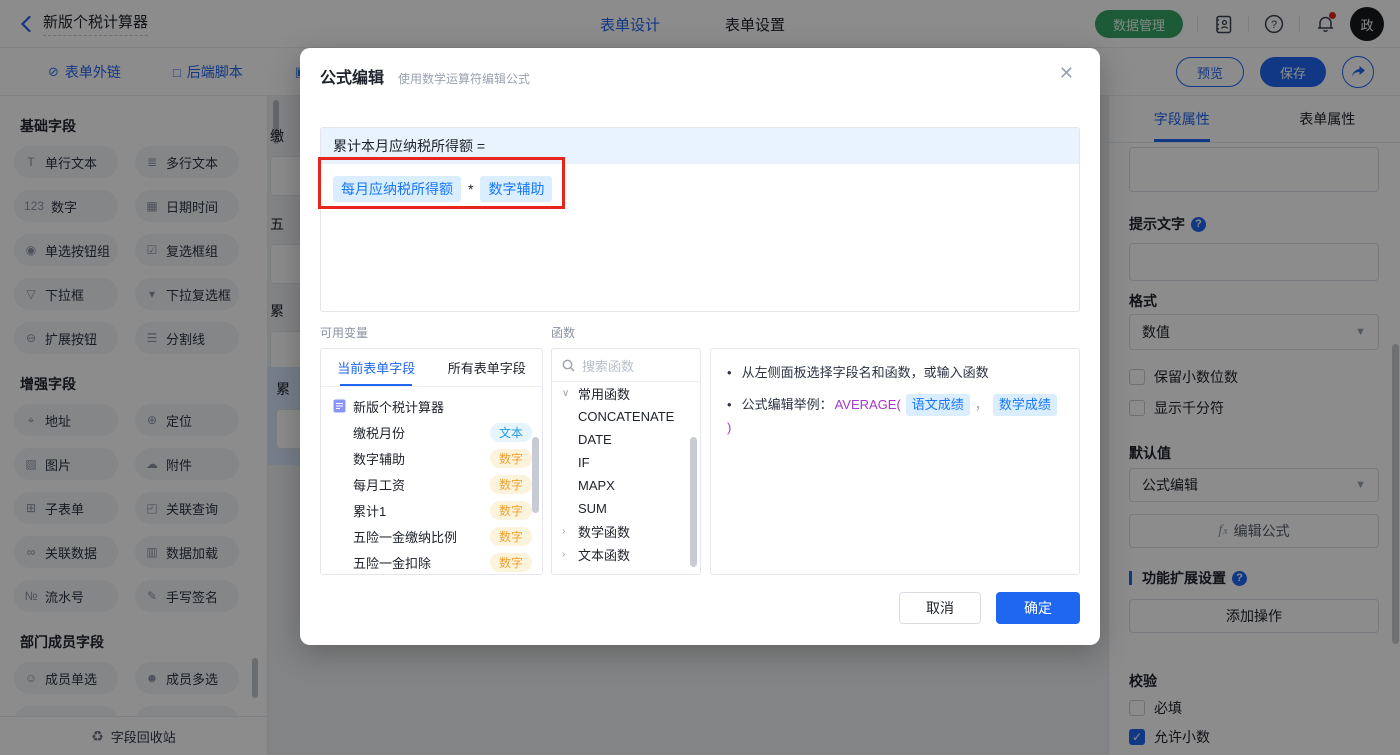  I want to click on variable-row: 累计1 数字, so click(431, 510).